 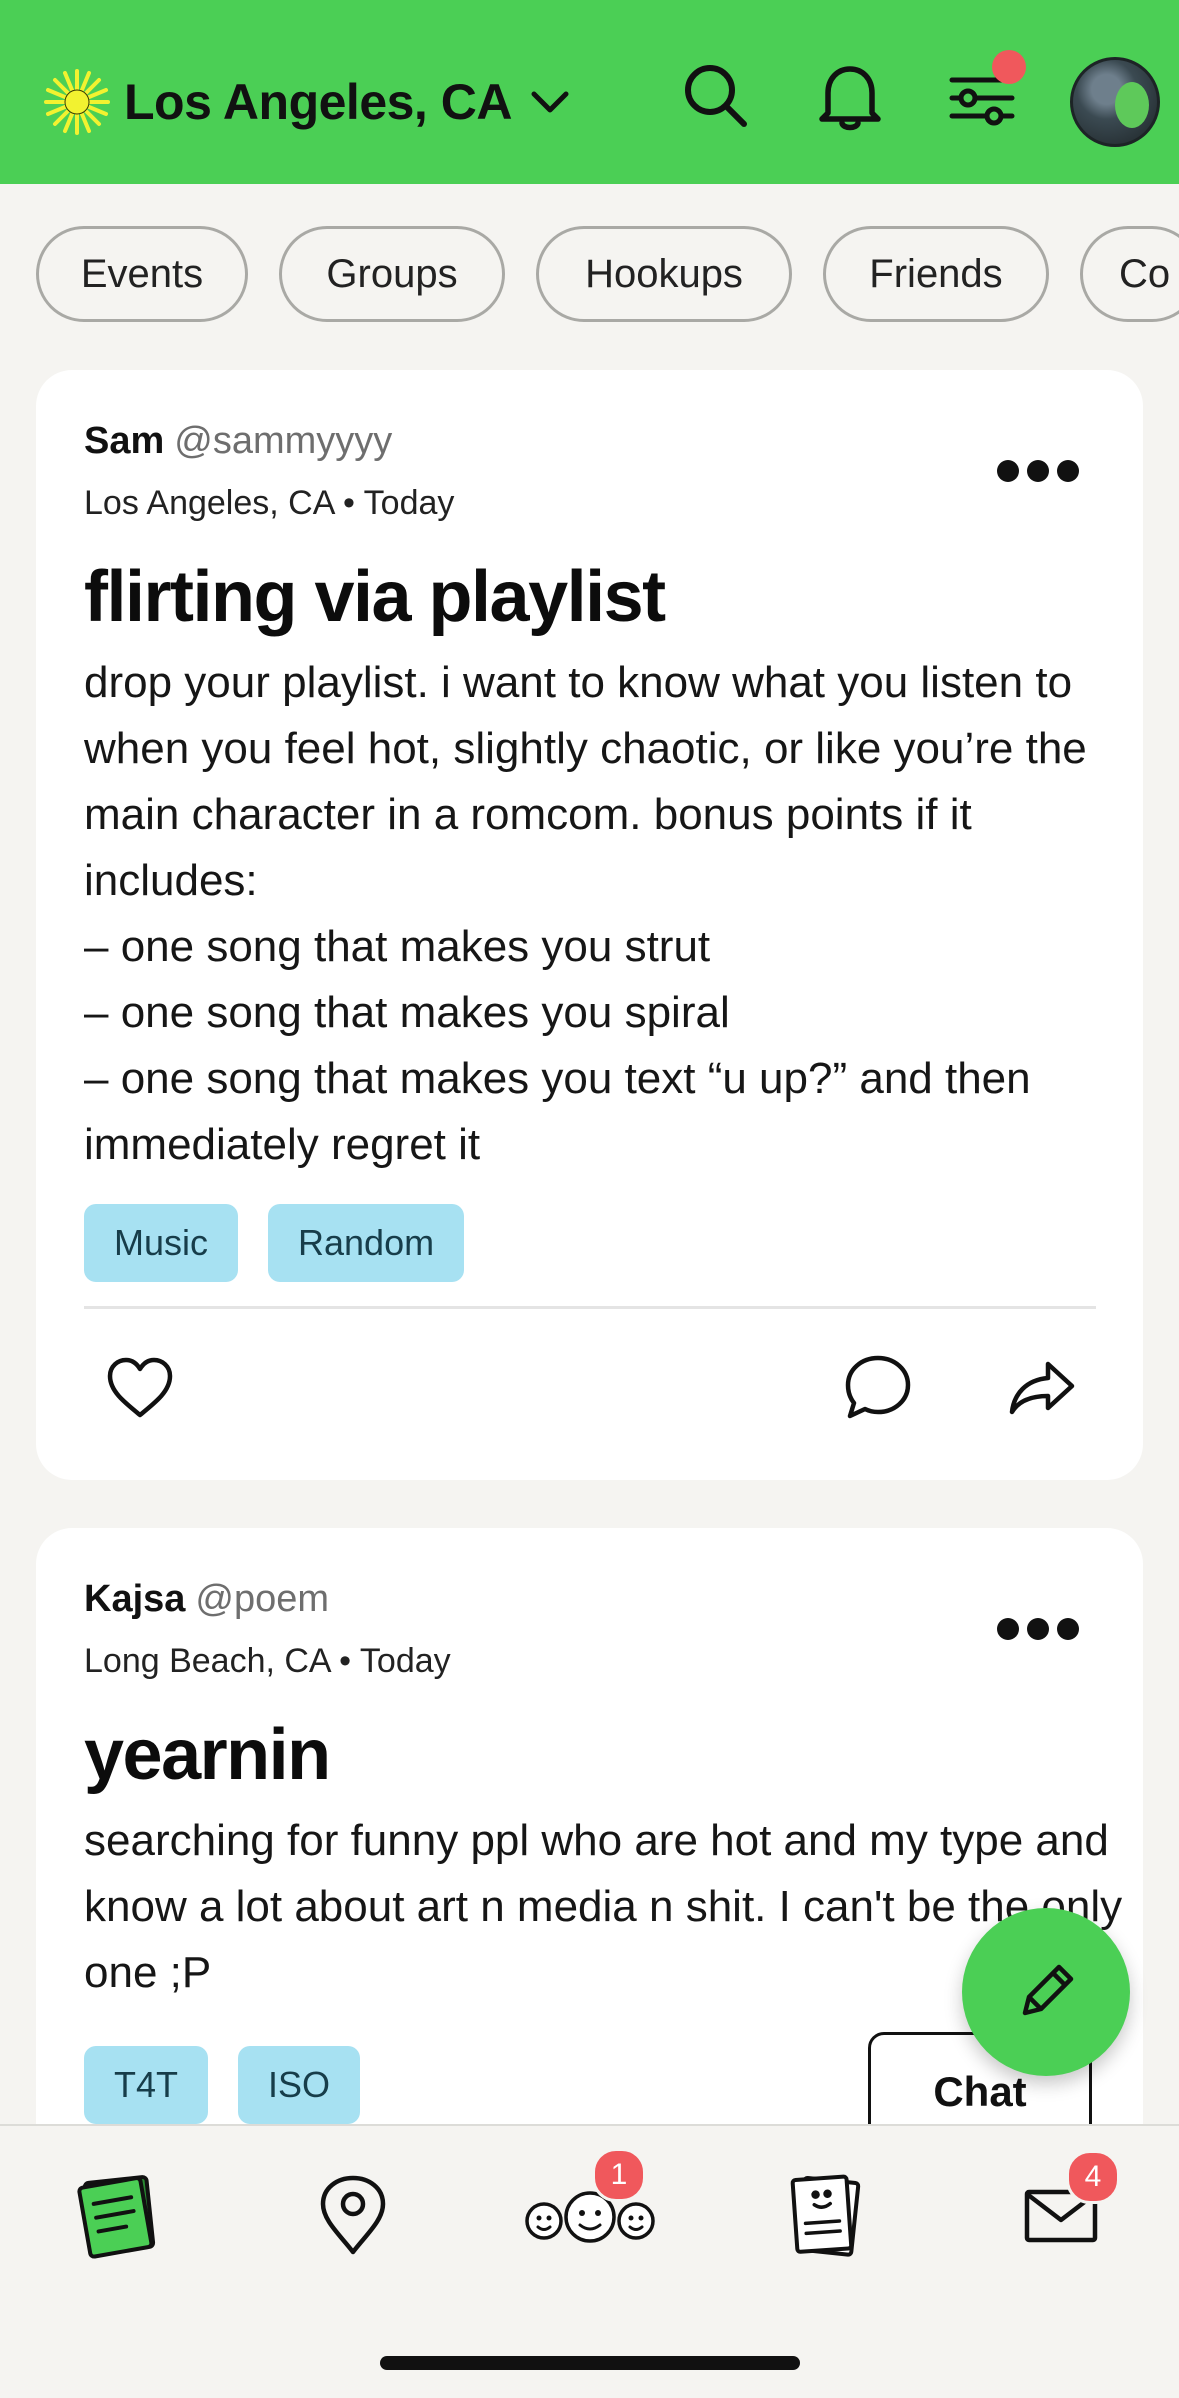 I want to click on people-badge: 1, so click(x=619, y=2175).